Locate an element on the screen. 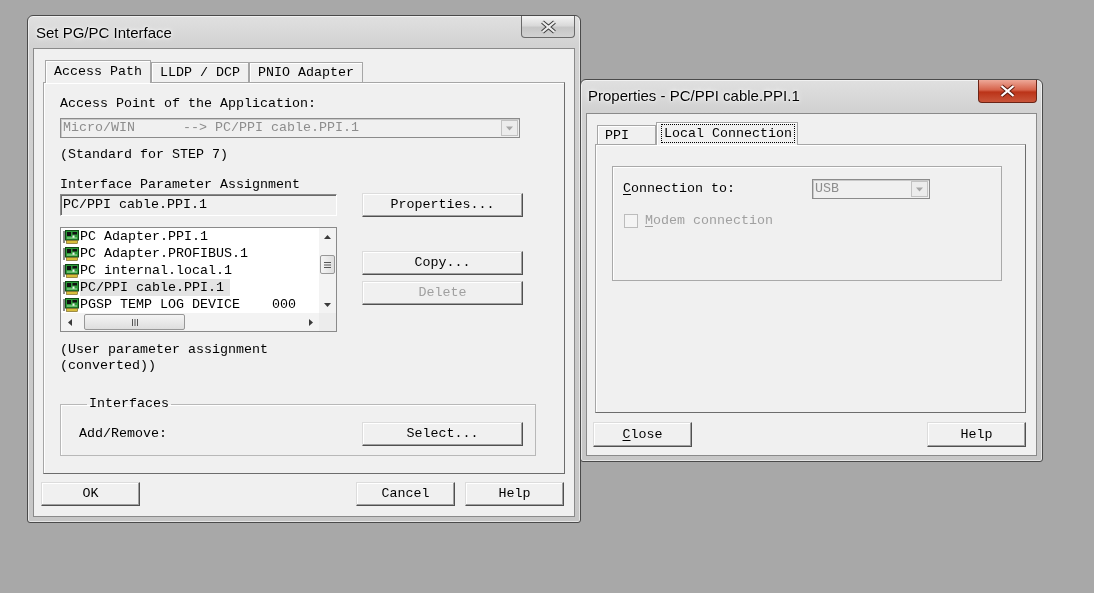  tab: PNIO Adapter is located at coordinates (305, 72).